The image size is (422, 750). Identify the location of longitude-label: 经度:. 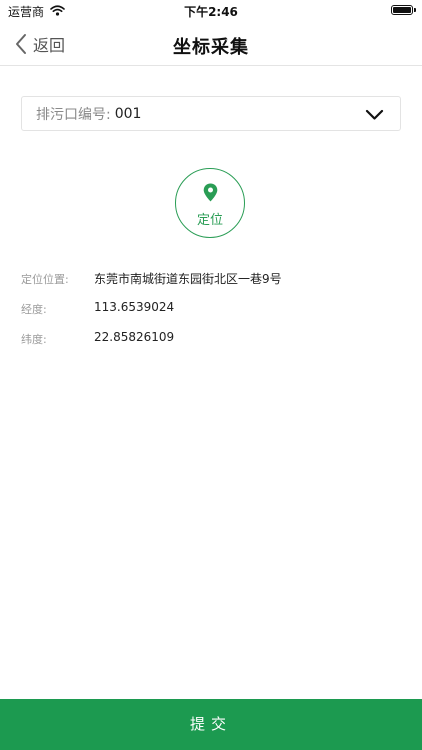
(34, 309).